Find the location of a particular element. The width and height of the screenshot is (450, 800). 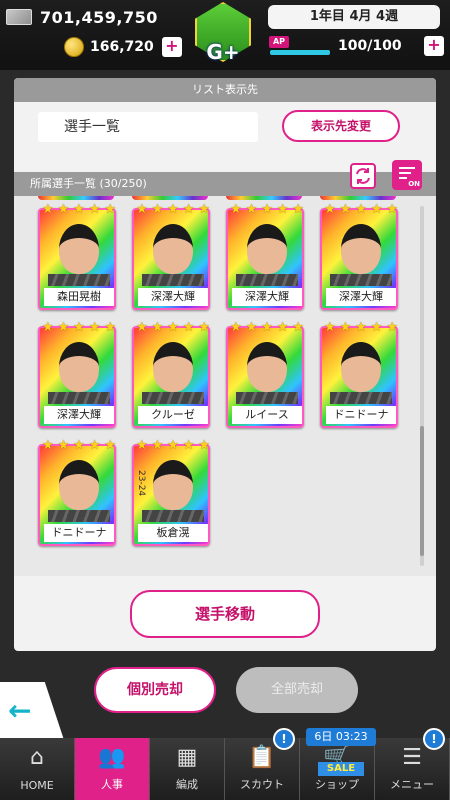

money-value: 701,459,750 is located at coordinates (99, 17).